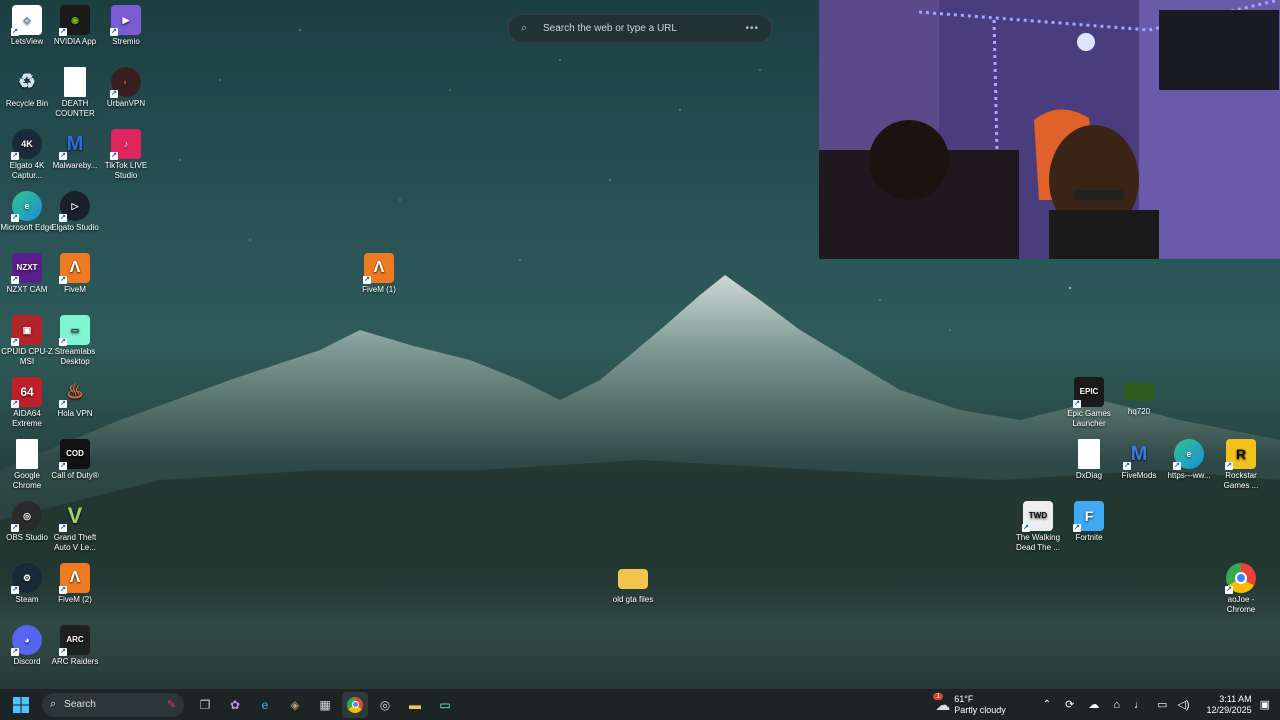 Image resolution: width=1280 pixels, height=720 pixels. Describe the element at coordinates (325, 705) in the screenshot. I see `microsoft-store-button: ▦` at that location.